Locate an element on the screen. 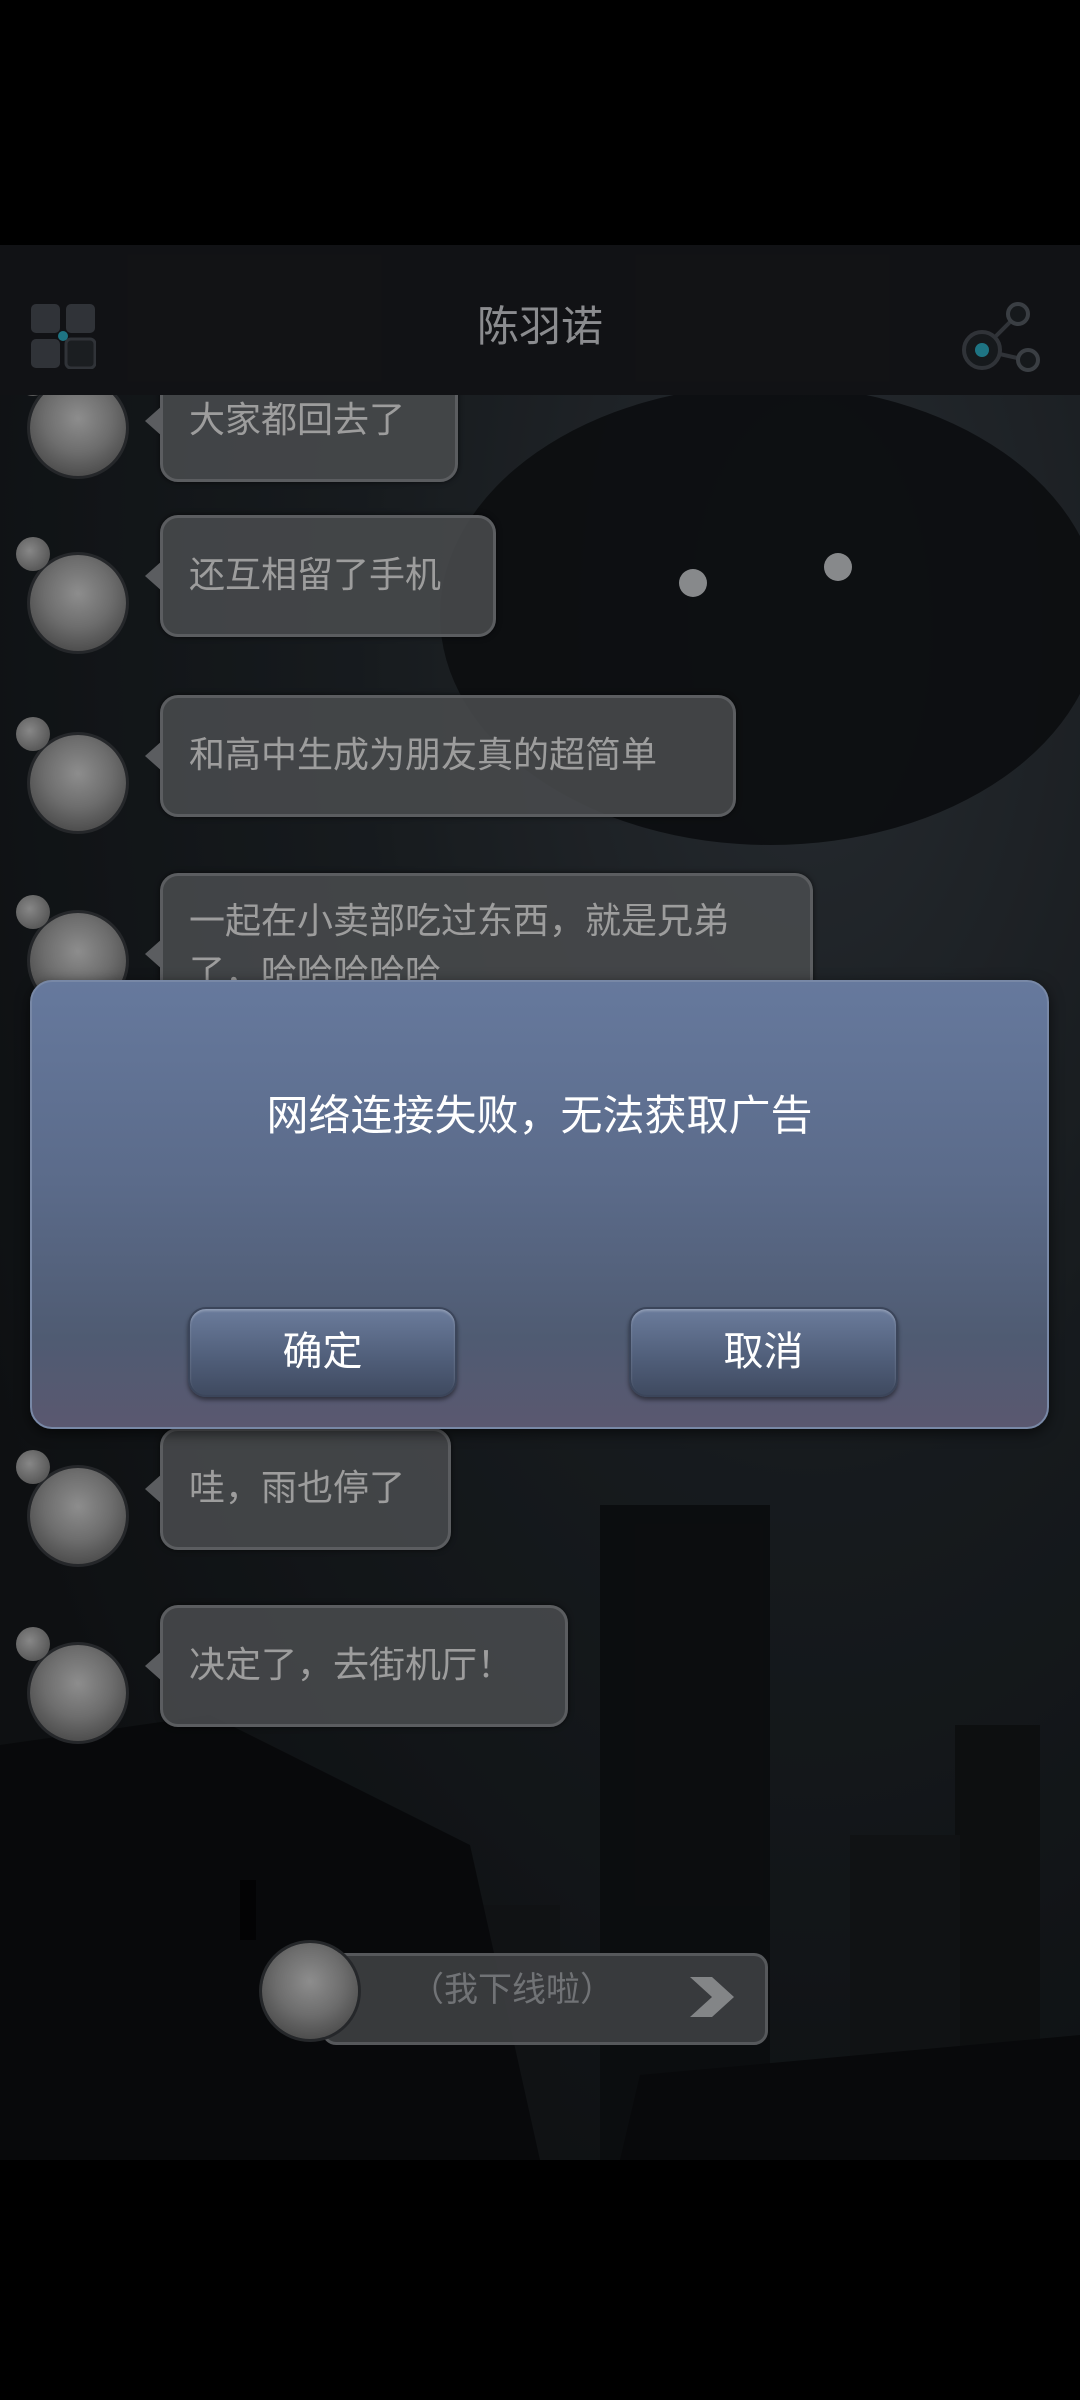 The width and height of the screenshot is (1080, 2400). dialog-message: 网络连接失败，无法获取广告 is located at coordinates (539, 1115).